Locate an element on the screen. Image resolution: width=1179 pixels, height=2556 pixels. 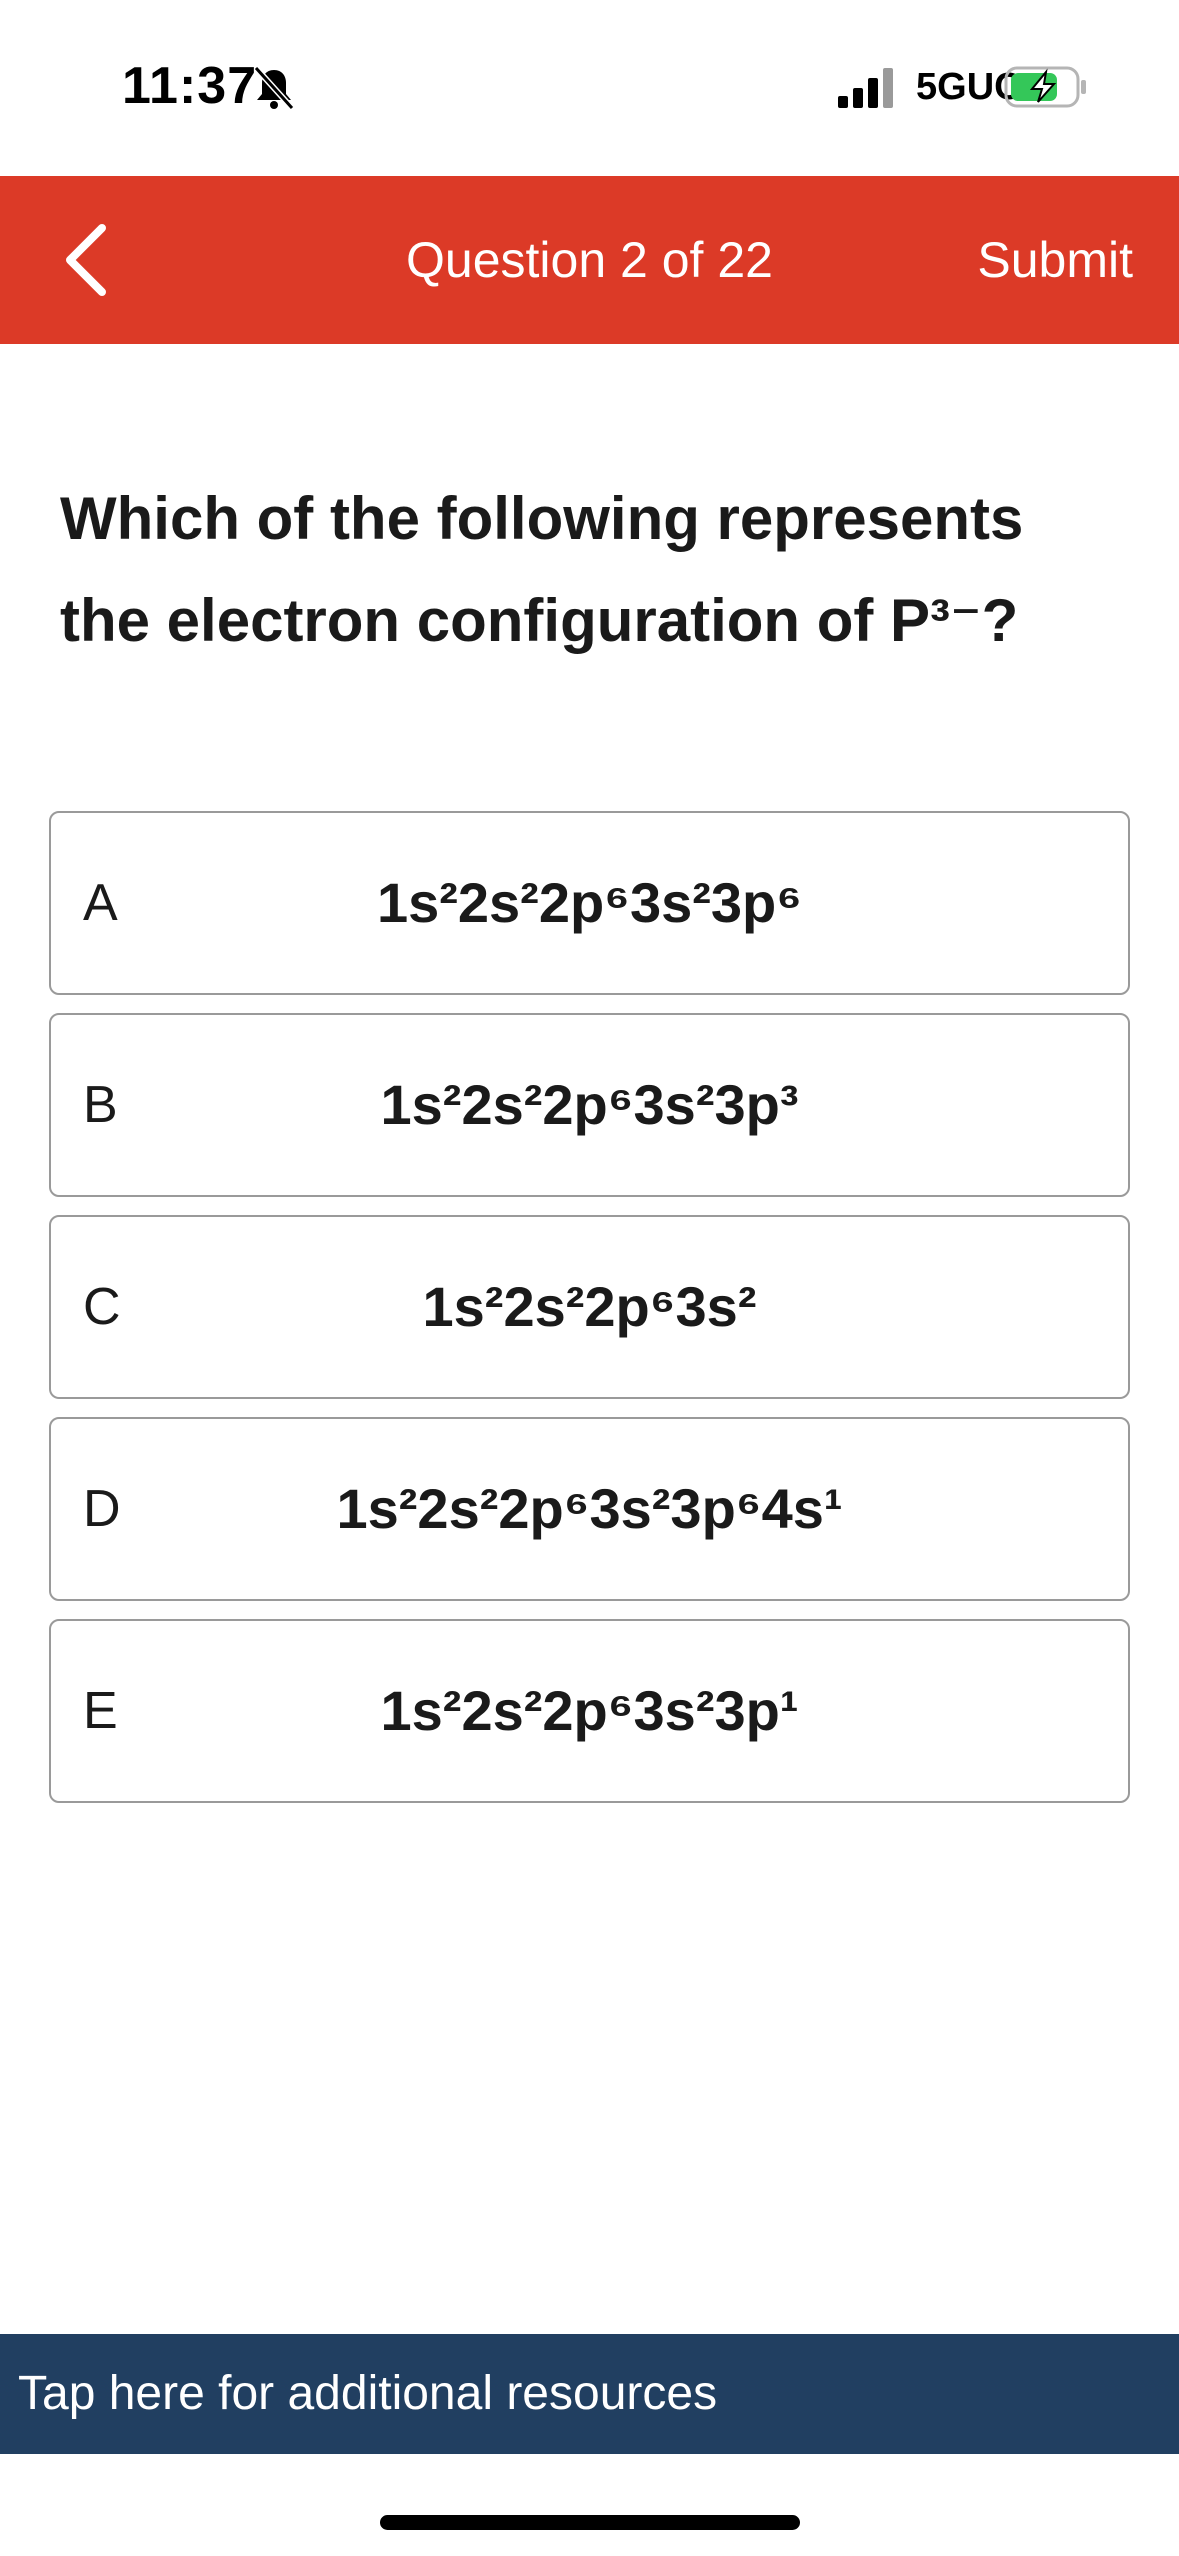
battery-charging-icon is located at coordinates (1045, 87).